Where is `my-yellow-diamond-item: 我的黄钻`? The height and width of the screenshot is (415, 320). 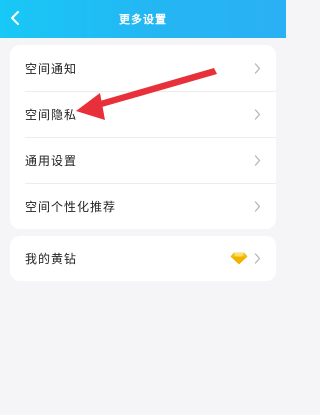 my-yellow-diamond-item: 我的黄钻 is located at coordinates (143, 258).